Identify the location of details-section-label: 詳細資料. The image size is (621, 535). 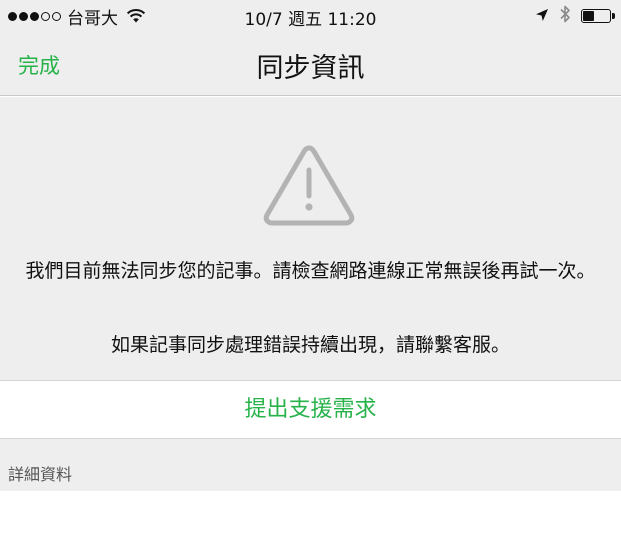
(40, 474).